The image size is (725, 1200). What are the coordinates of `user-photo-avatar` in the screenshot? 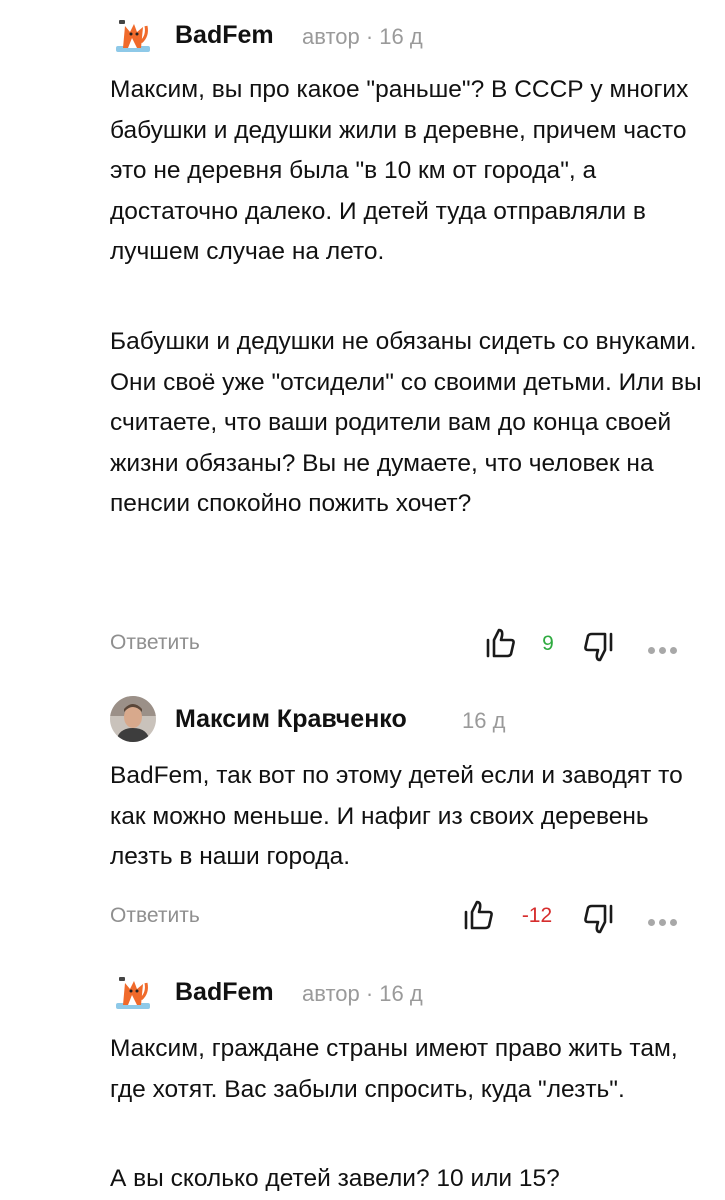 It's located at (133, 719).